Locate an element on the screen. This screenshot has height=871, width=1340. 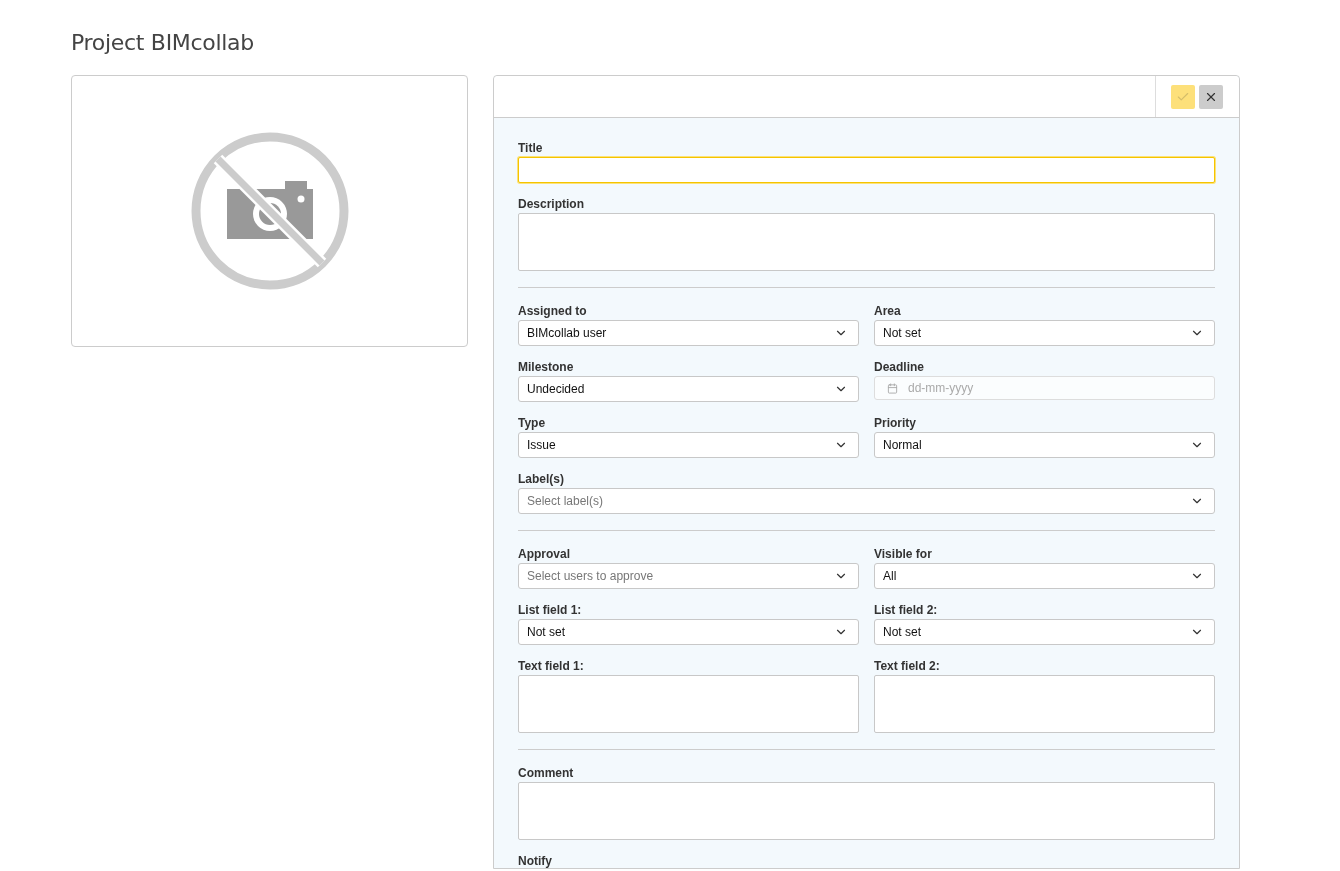
select-field: Normal is located at coordinates (1044, 445).